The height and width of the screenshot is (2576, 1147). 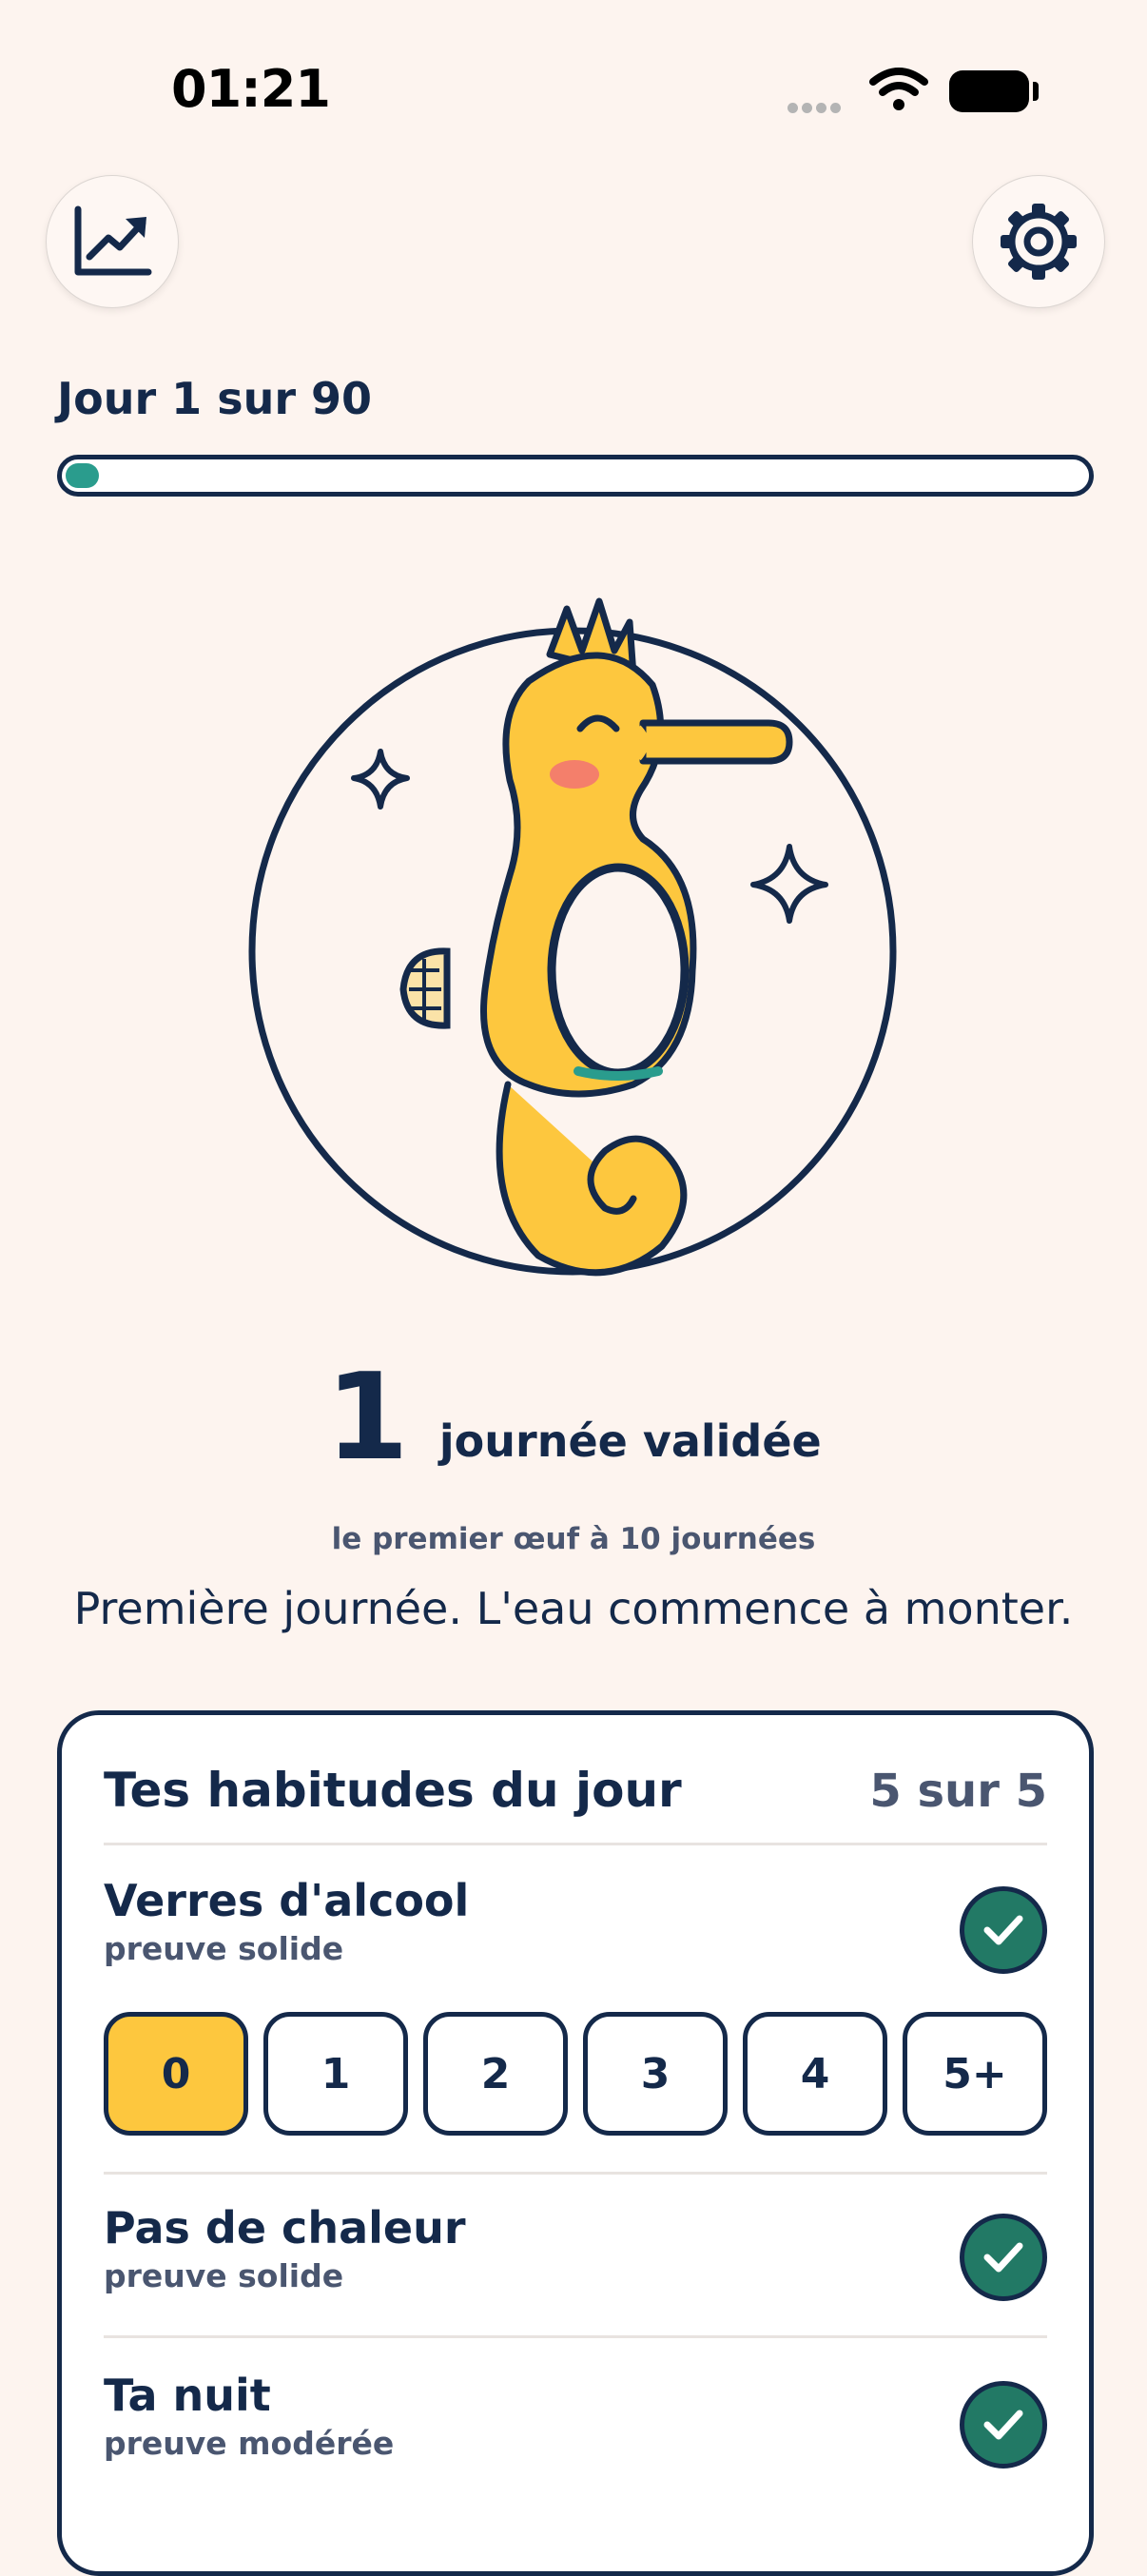 What do you see at coordinates (187, 2396) in the screenshot?
I see `habit-name: Ta nuit` at bounding box center [187, 2396].